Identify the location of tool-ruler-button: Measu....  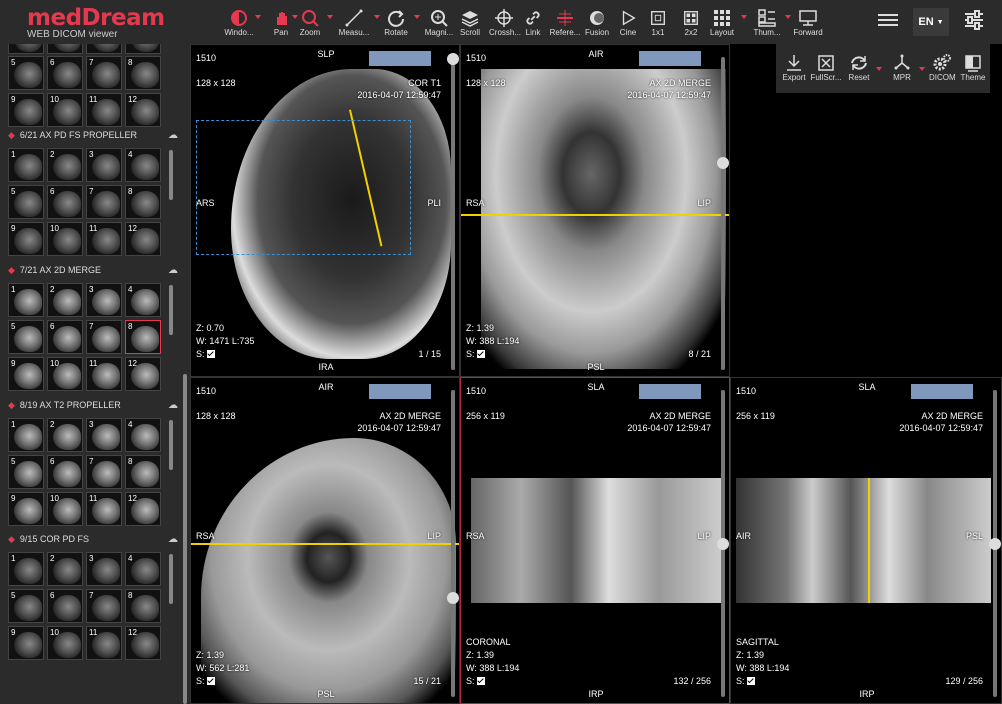
(354, 25).